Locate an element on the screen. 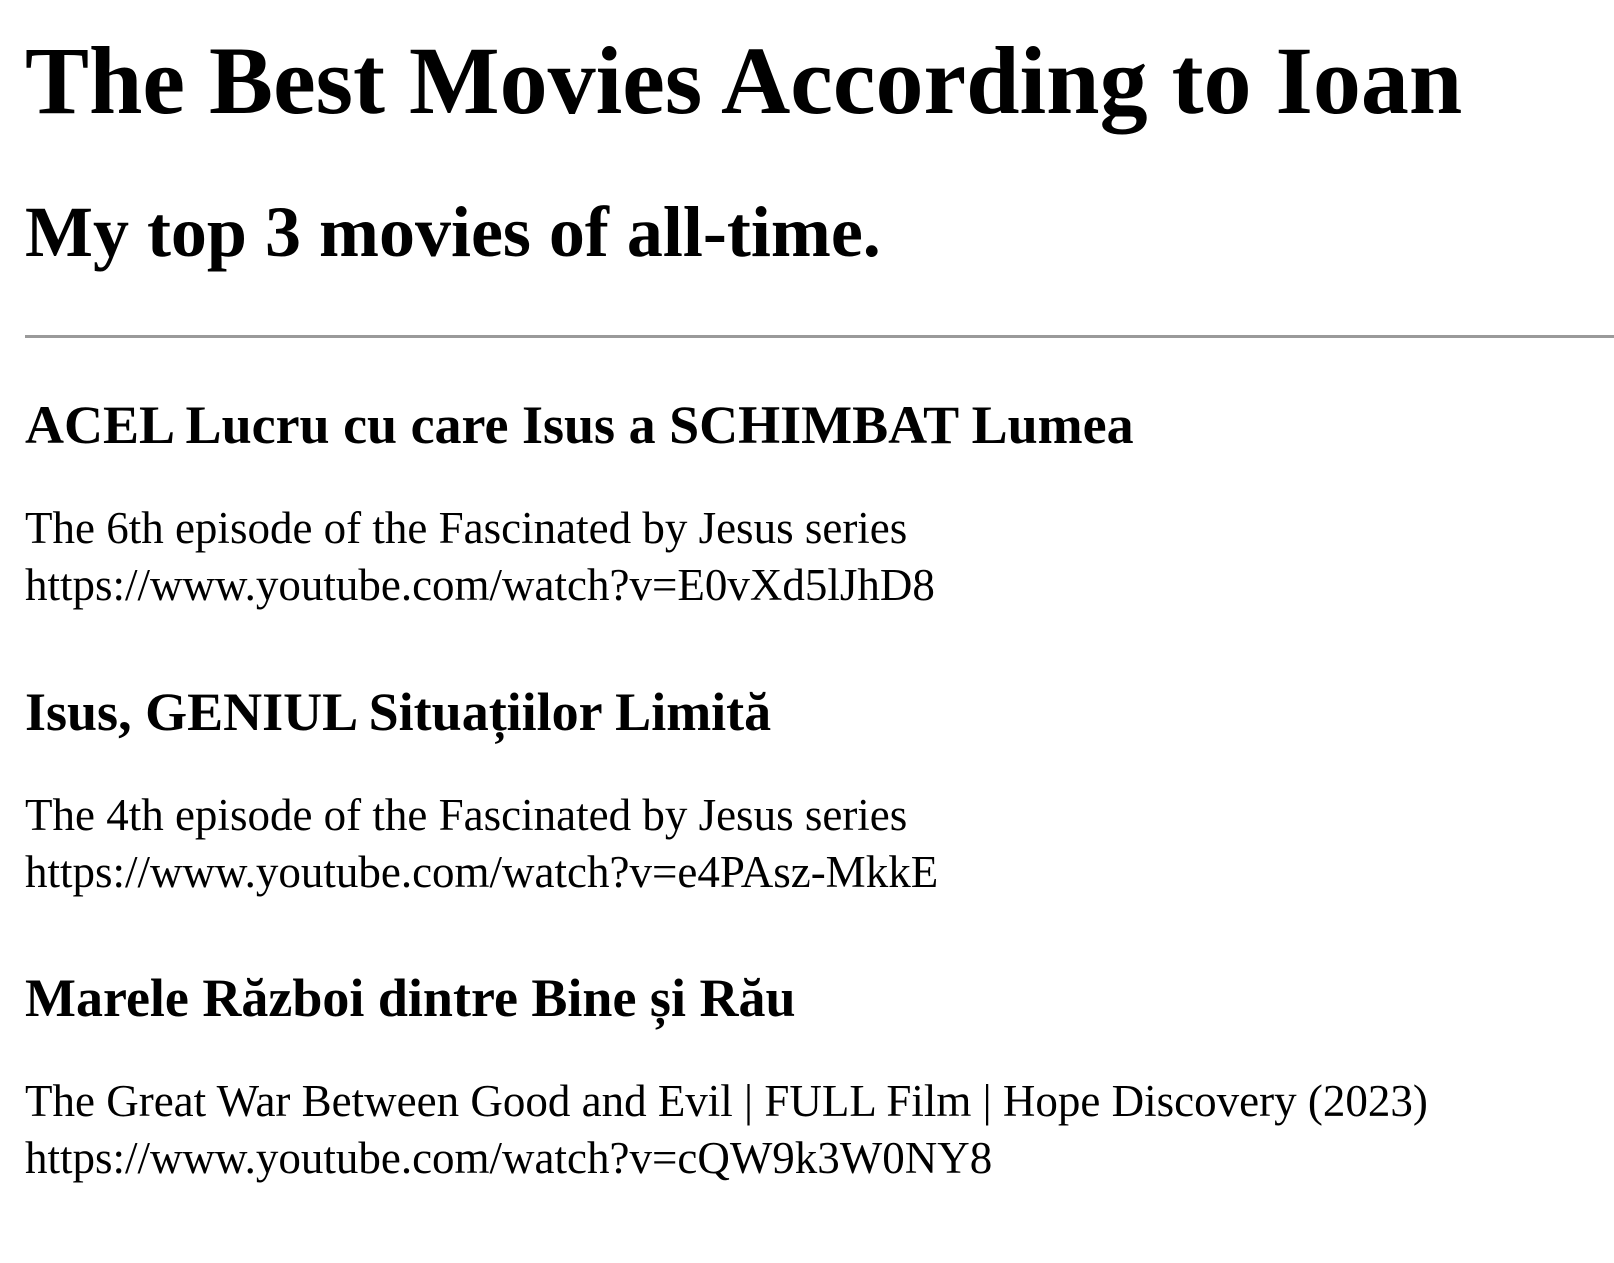 This screenshot has width=1614, height=1263. movie-title: Isus, GENIUL Situațiilor Limită is located at coordinates (398, 712).